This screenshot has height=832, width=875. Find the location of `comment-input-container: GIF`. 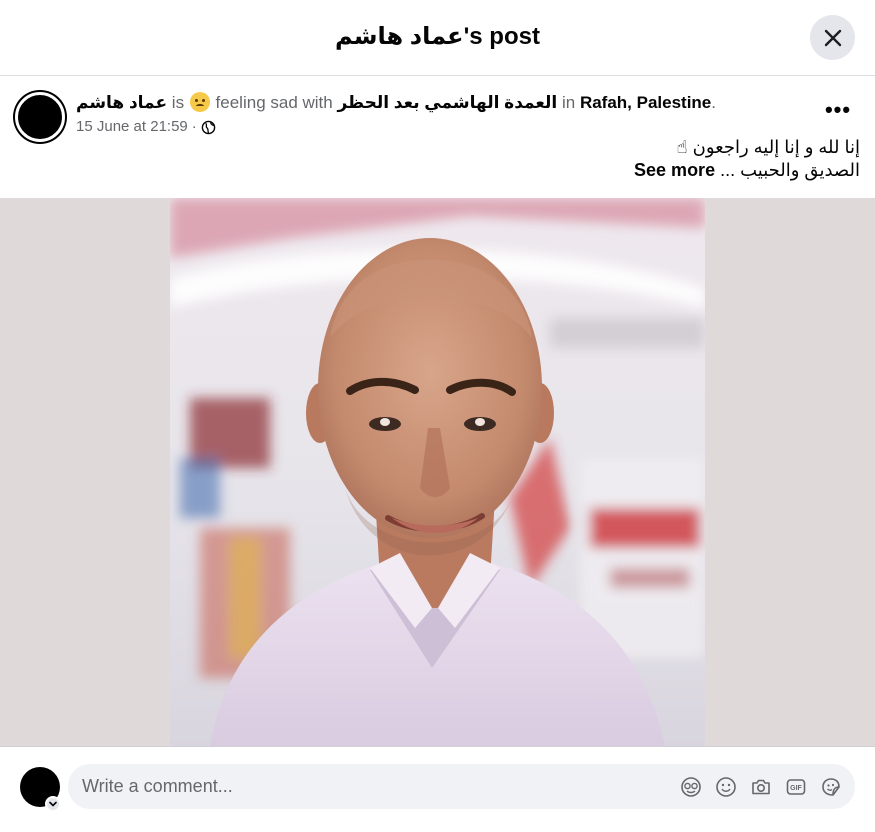

comment-input-container: GIF is located at coordinates (461, 786).